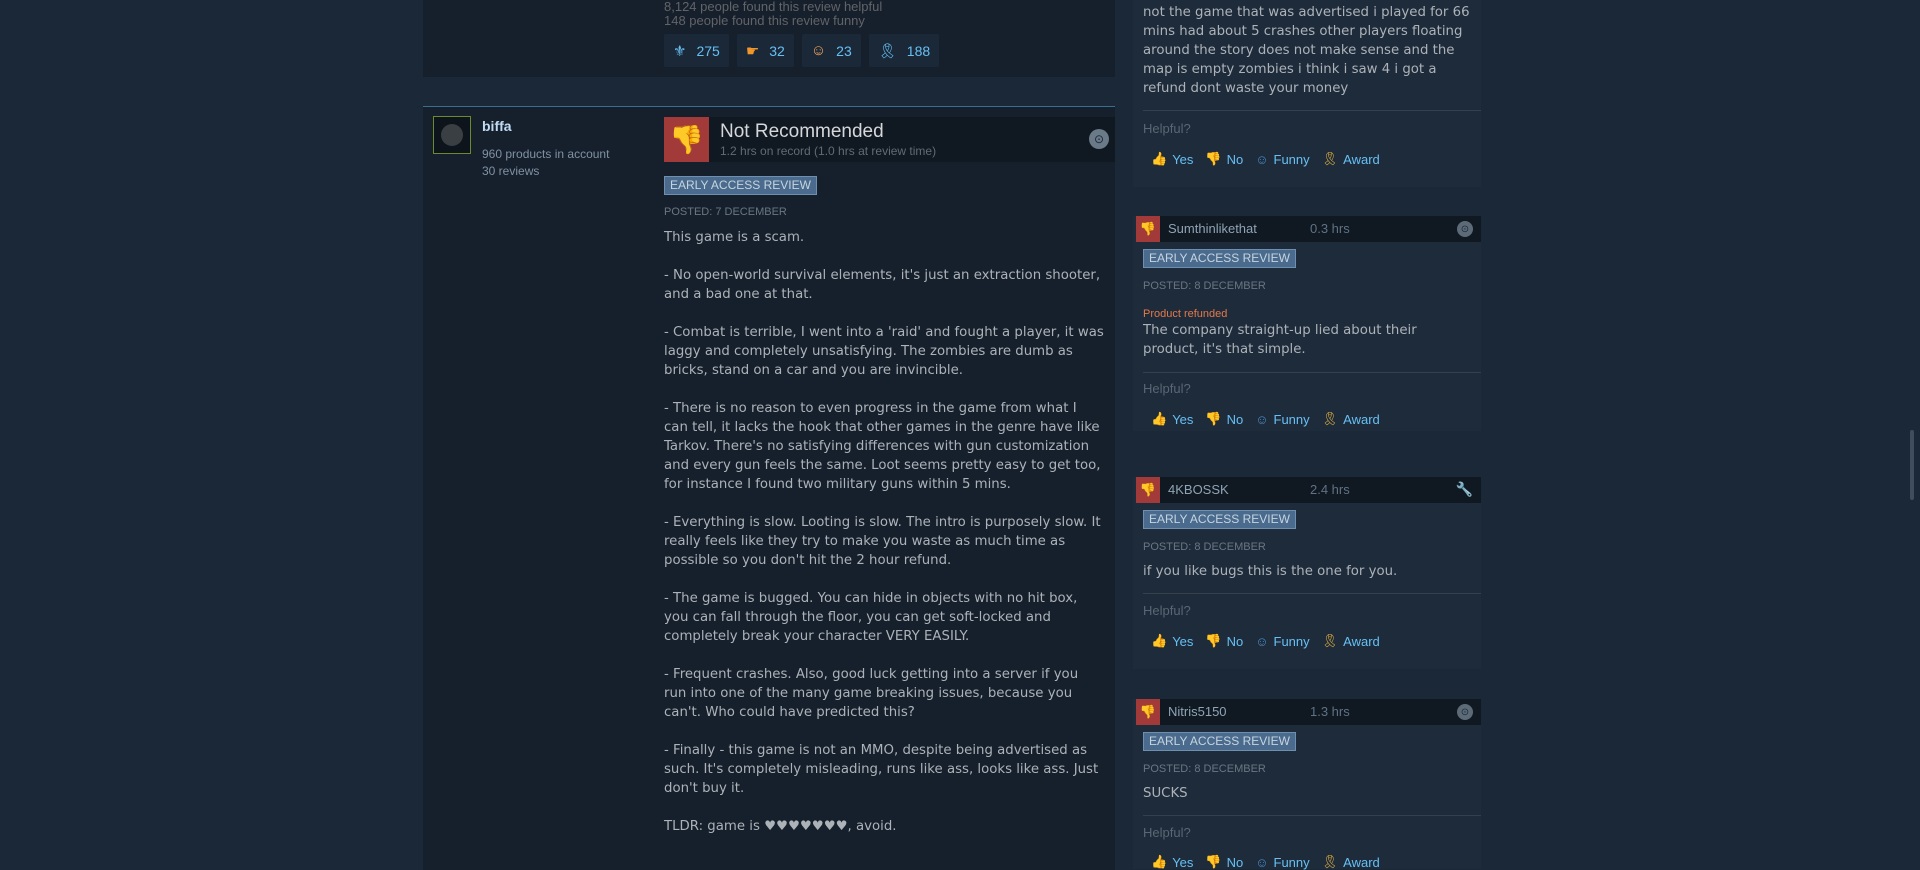  Describe the element at coordinates (1198, 489) in the screenshot. I see `reviewer-name: 4KBOSSK` at that location.